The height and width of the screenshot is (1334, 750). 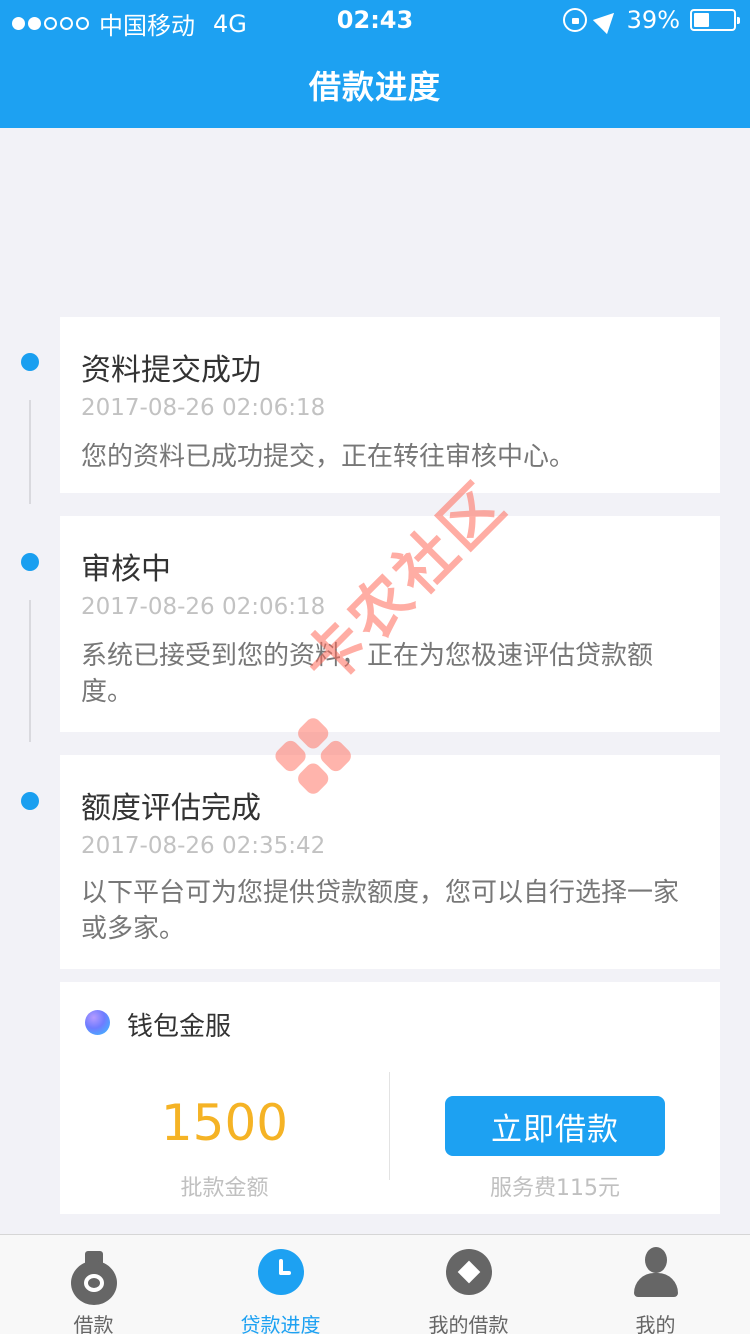 I want to click on tab-label: 借款, so click(x=93, y=1323).